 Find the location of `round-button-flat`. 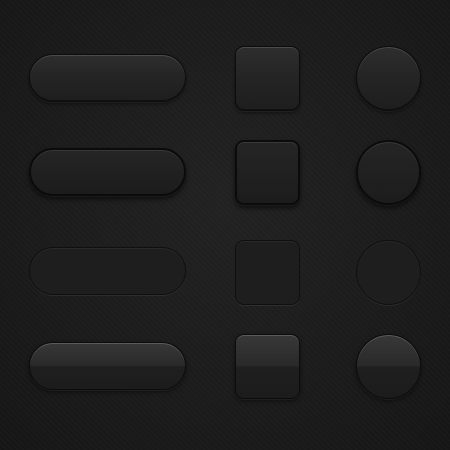

round-button-flat is located at coordinates (388, 272).